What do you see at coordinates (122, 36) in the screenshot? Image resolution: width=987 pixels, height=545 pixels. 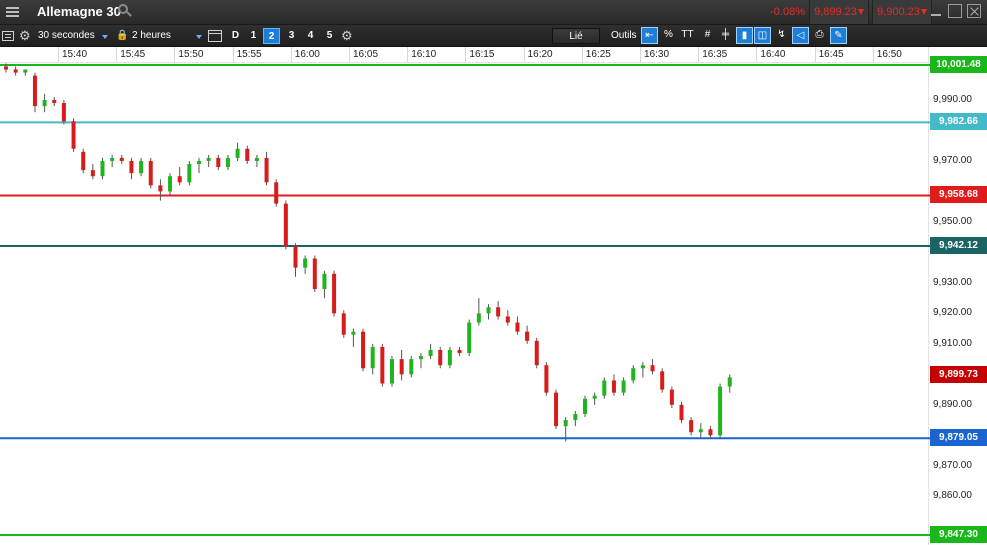 I see `lock-icon: 🔒` at bounding box center [122, 36].